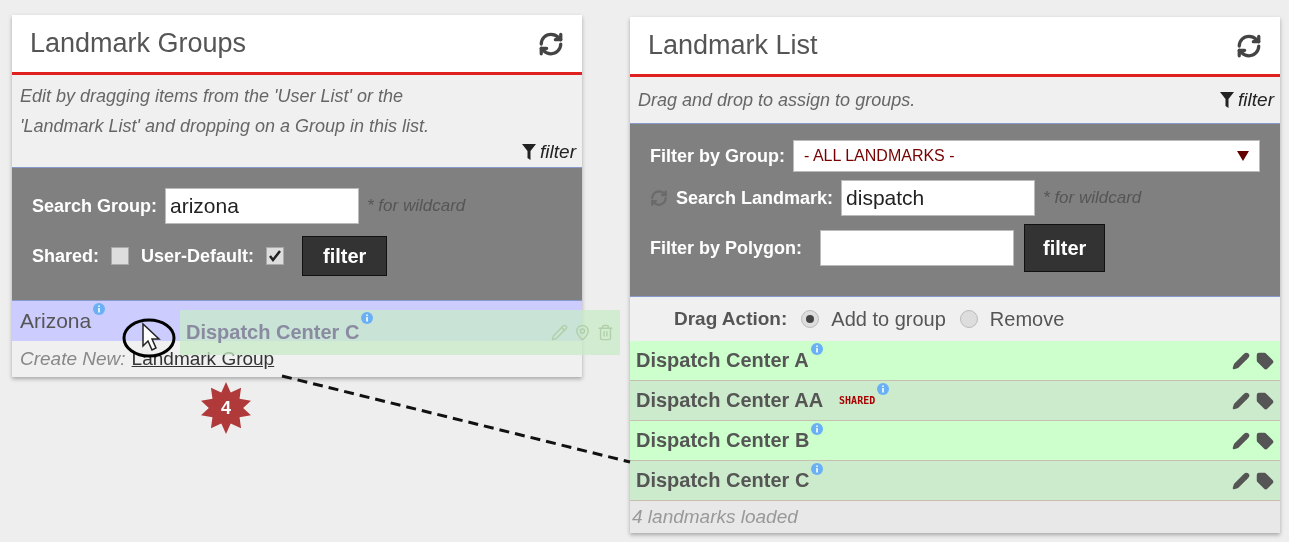 Image resolution: width=1289 pixels, height=542 pixels. What do you see at coordinates (730, 400) in the screenshot?
I see `landmark-name: Dispatch Center AA` at bounding box center [730, 400].